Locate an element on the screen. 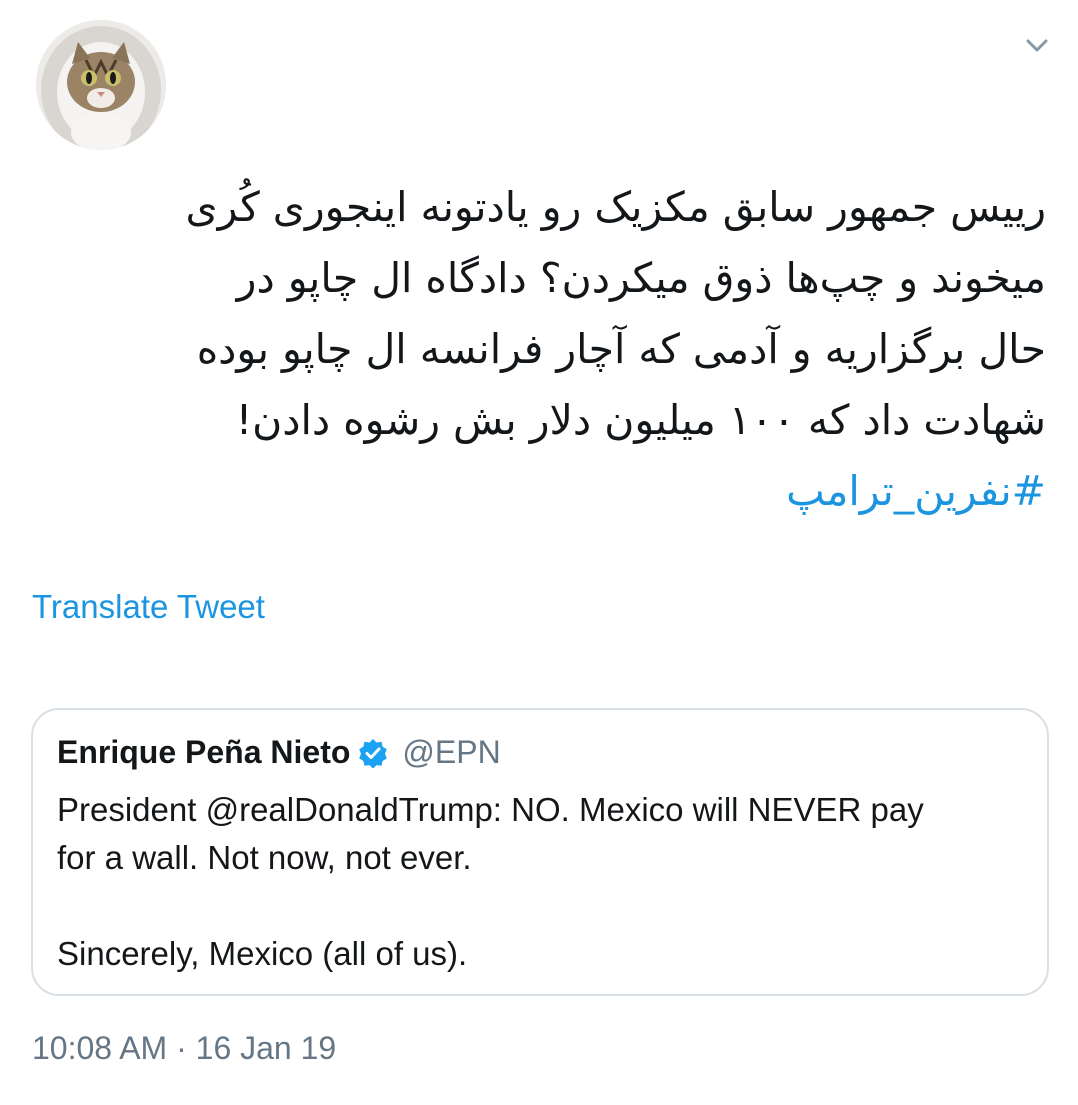 The height and width of the screenshot is (1105, 1078). quoted-text-line: for a wall. Not now, not ever. is located at coordinates (264, 857).